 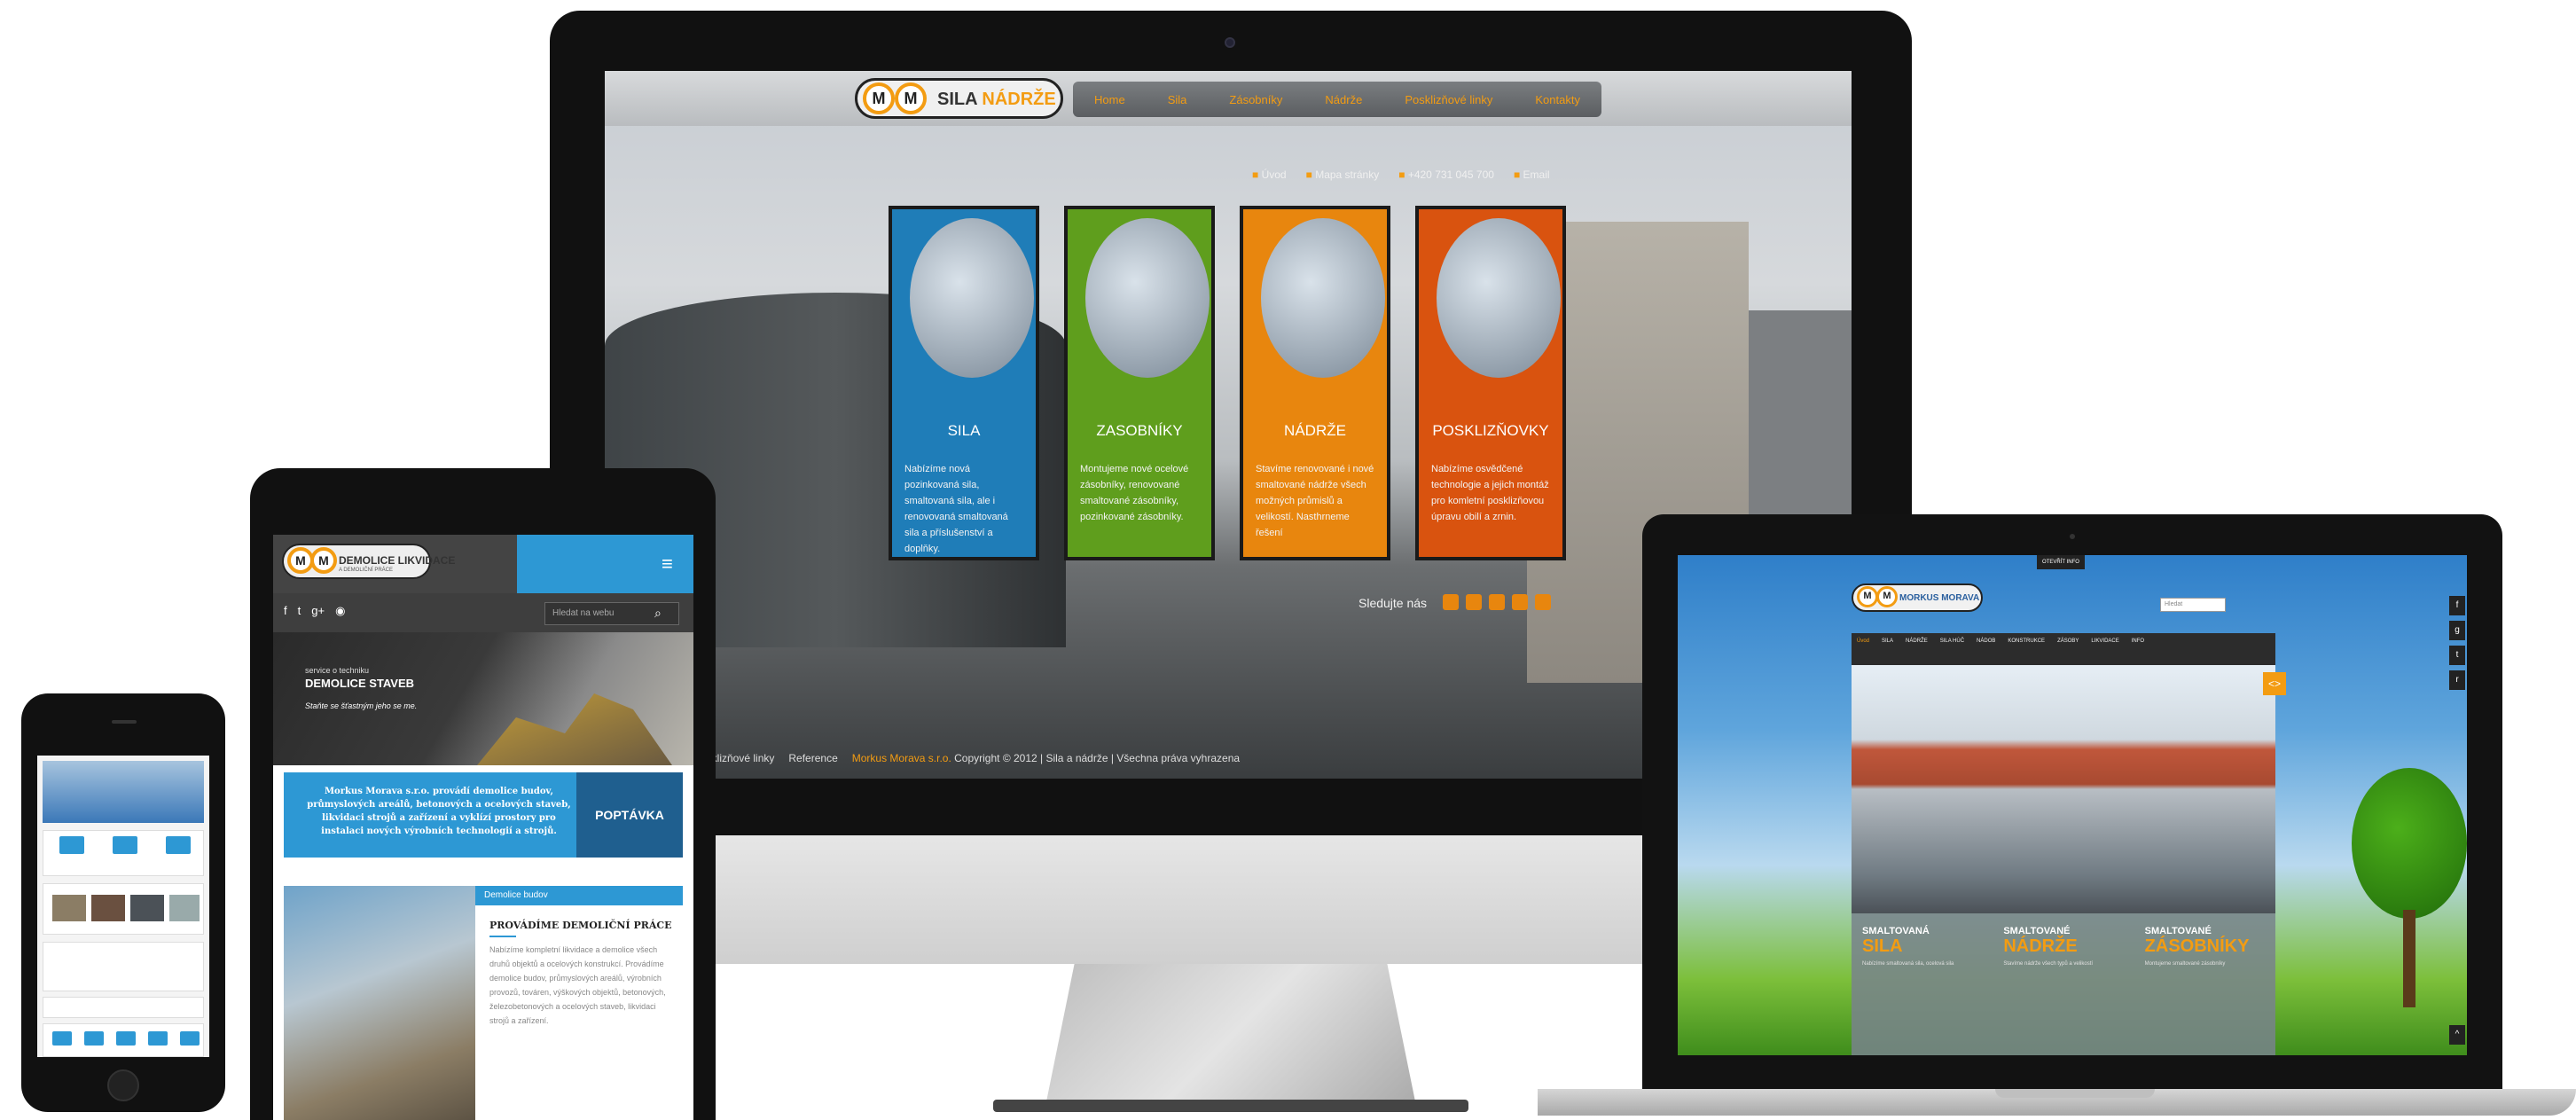 I want to click on nadrze-image, so click(x=1323, y=298).